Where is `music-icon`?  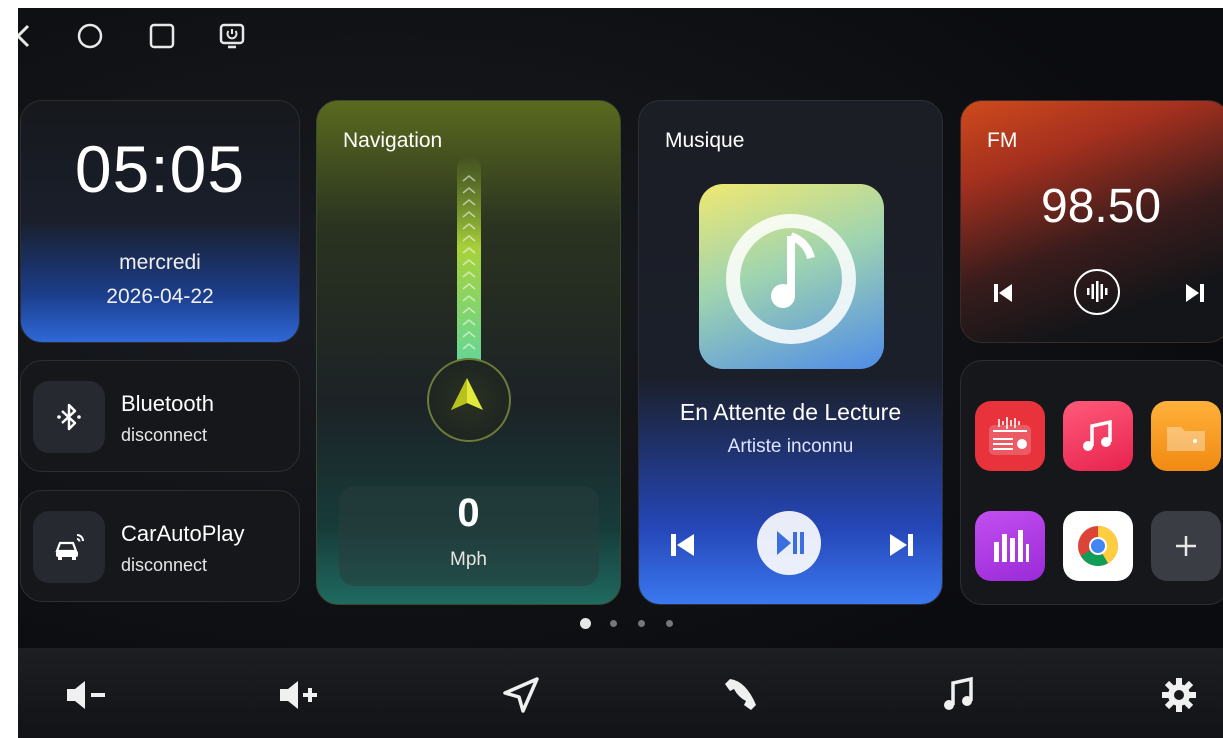
music-icon is located at coordinates (959, 695).